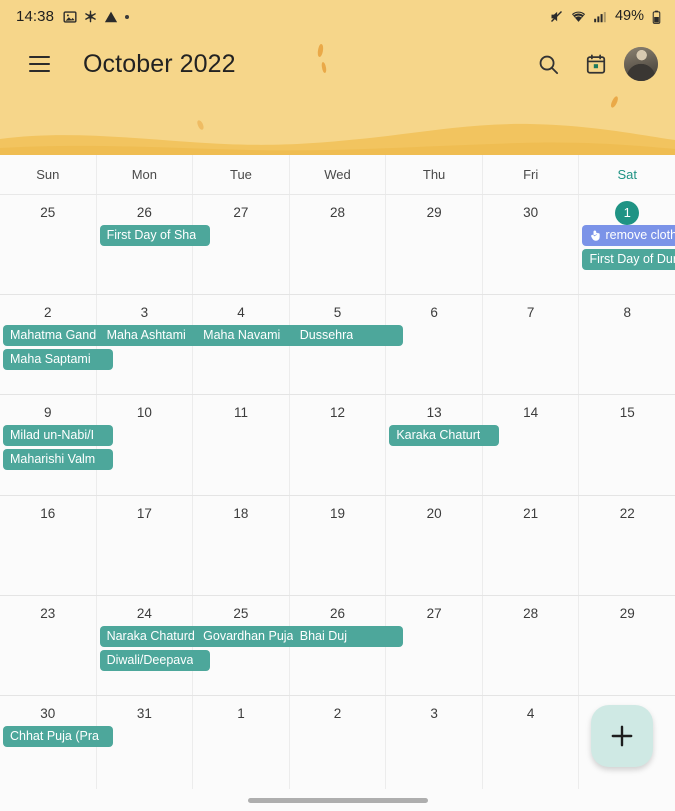 Image resolution: width=675 pixels, height=811 pixels. What do you see at coordinates (241, 745) in the screenshot?
I see `day-cell: 1` at bounding box center [241, 745].